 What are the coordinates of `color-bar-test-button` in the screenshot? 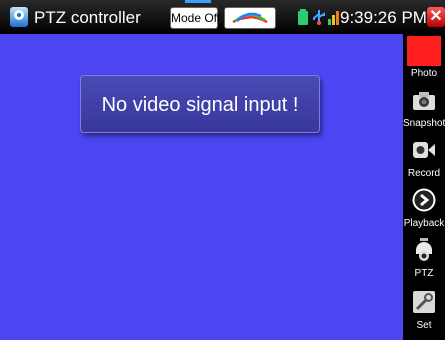 It's located at (250, 18).